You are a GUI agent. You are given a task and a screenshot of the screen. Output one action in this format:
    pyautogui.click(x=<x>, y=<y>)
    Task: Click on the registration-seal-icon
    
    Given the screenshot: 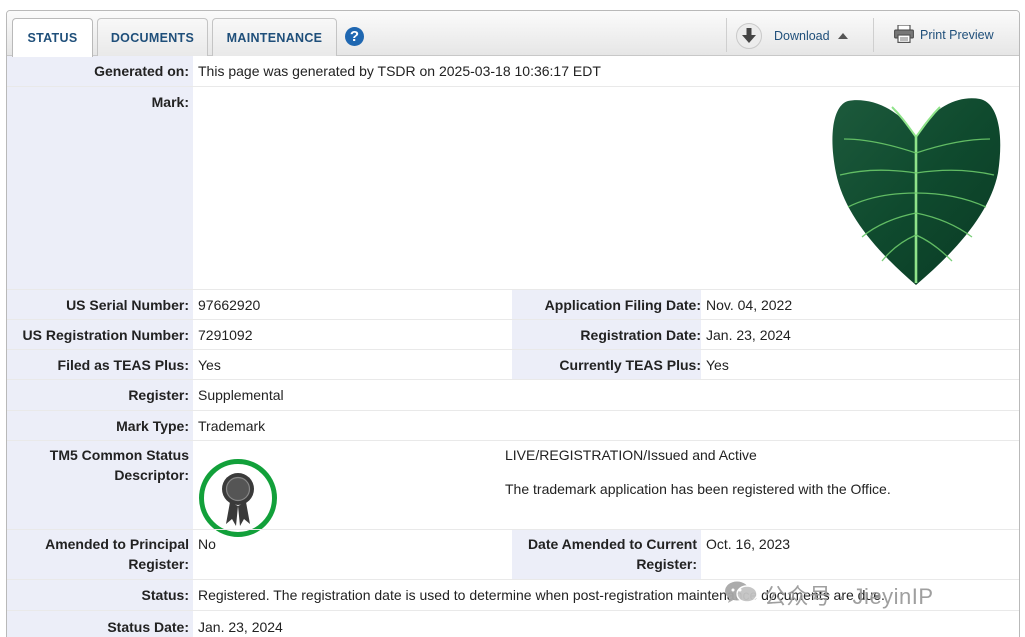 What is the action you would take?
    pyautogui.click(x=238, y=498)
    